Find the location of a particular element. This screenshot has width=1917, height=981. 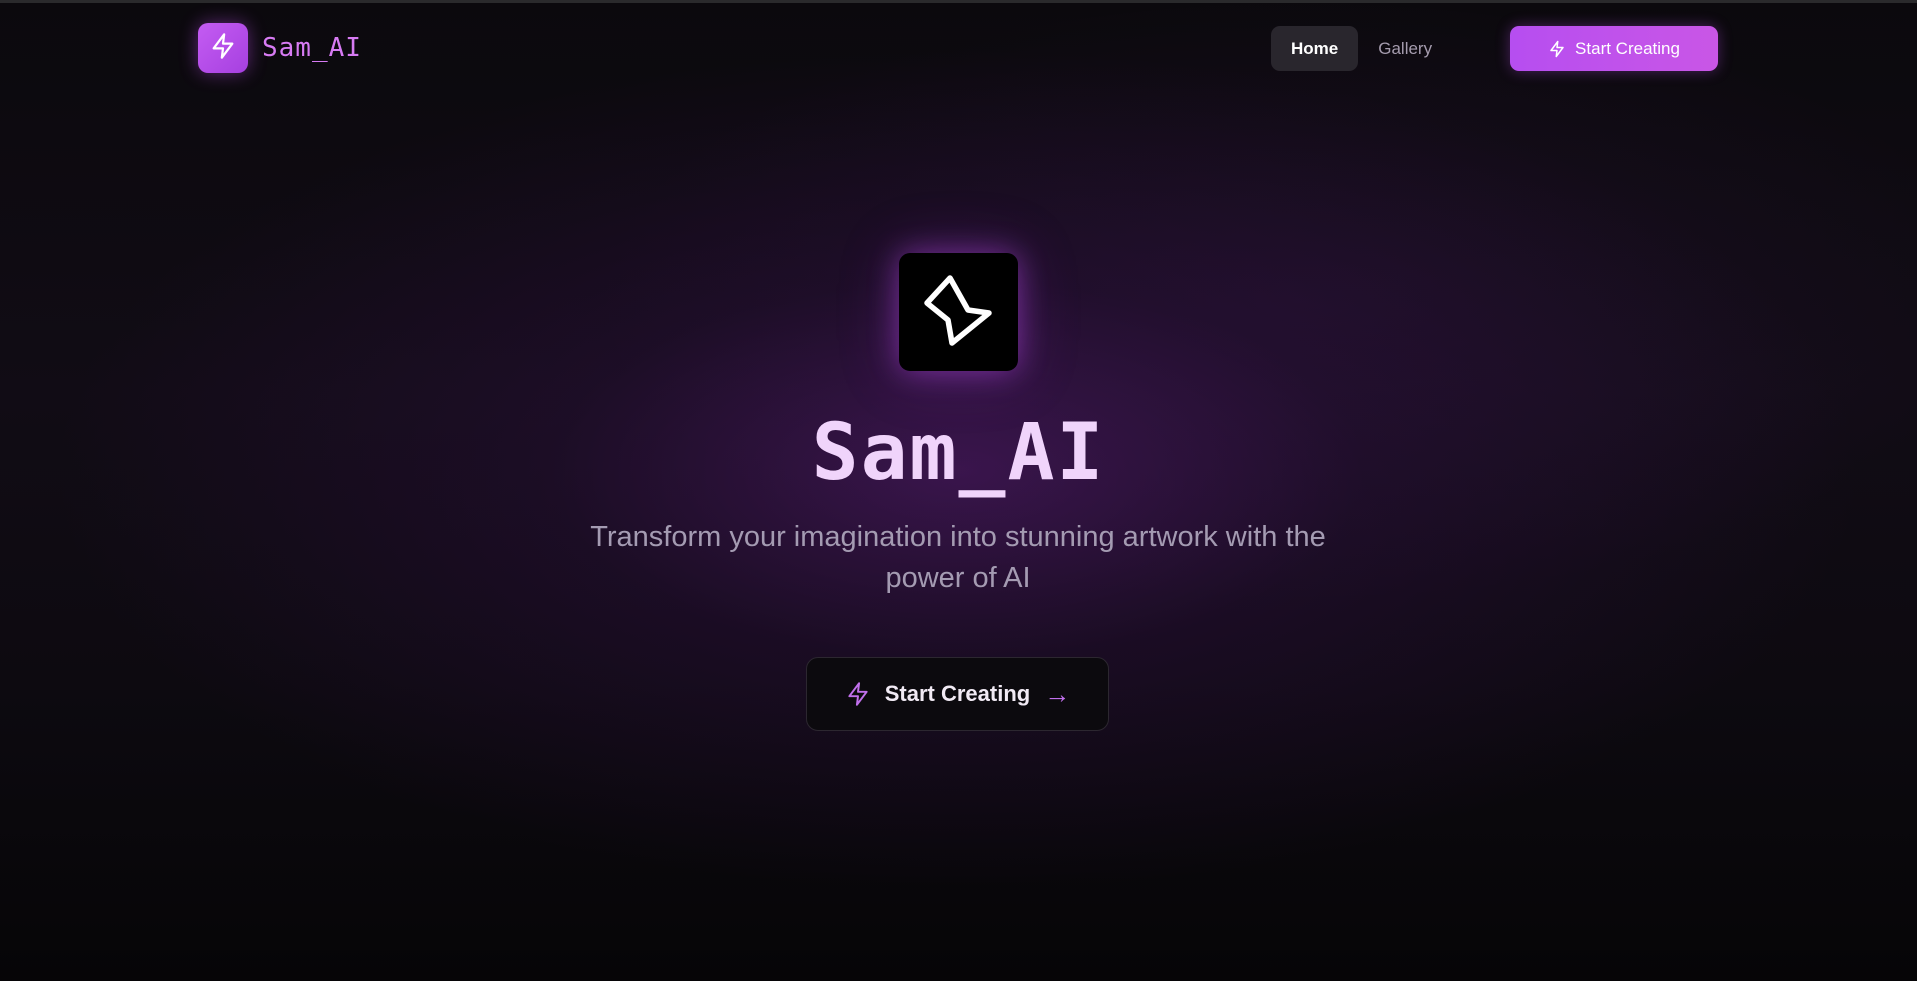

brand: Sam_AI is located at coordinates (280, 48).